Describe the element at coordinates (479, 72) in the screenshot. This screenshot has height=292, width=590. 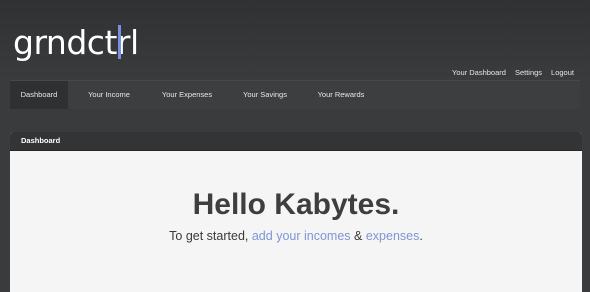
I see `your-dashboard-link: Your Dashboard` at that location.